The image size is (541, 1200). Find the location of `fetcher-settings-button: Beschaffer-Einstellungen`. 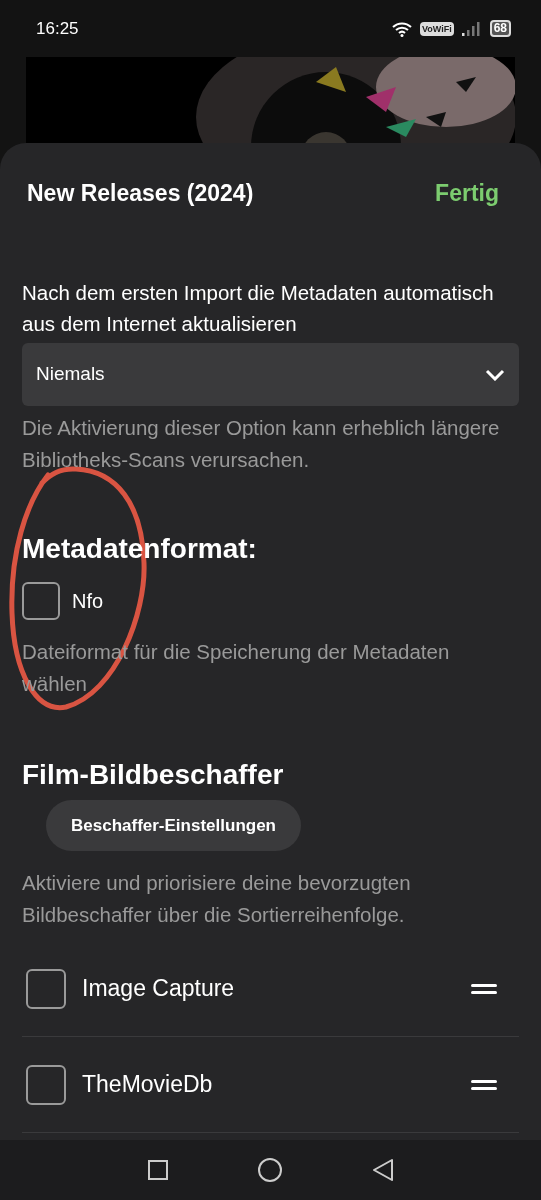

fetcher-settings-button: Beschaffer-Einstellungen is located at coordinates (173, 825).